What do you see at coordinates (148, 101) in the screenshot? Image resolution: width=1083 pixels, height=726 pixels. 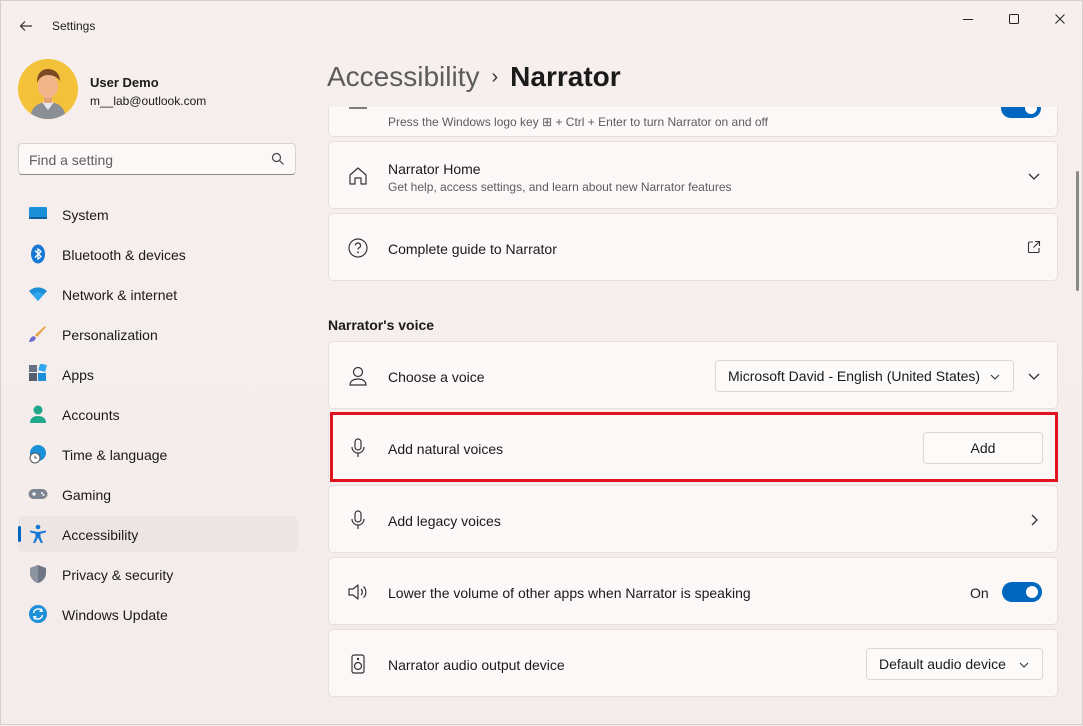 I see `user-email: m__lab@outlook.com` at bounding box center [148, 101].